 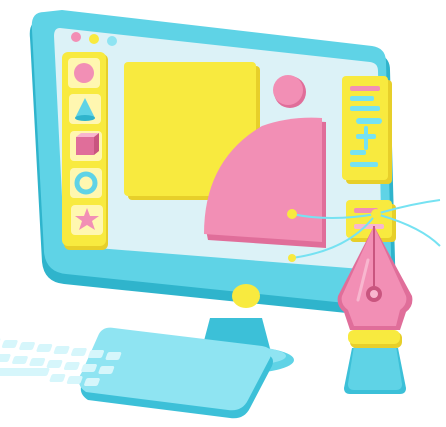 What do you see at coordinates (84, 73) in the screenshot?
I see `circle-icon` at bounding box center [84, 73].